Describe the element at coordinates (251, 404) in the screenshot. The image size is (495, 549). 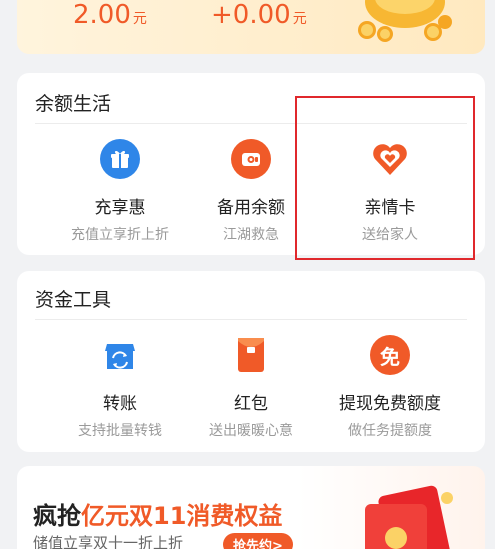
I see `item-label: 红包` at that location.